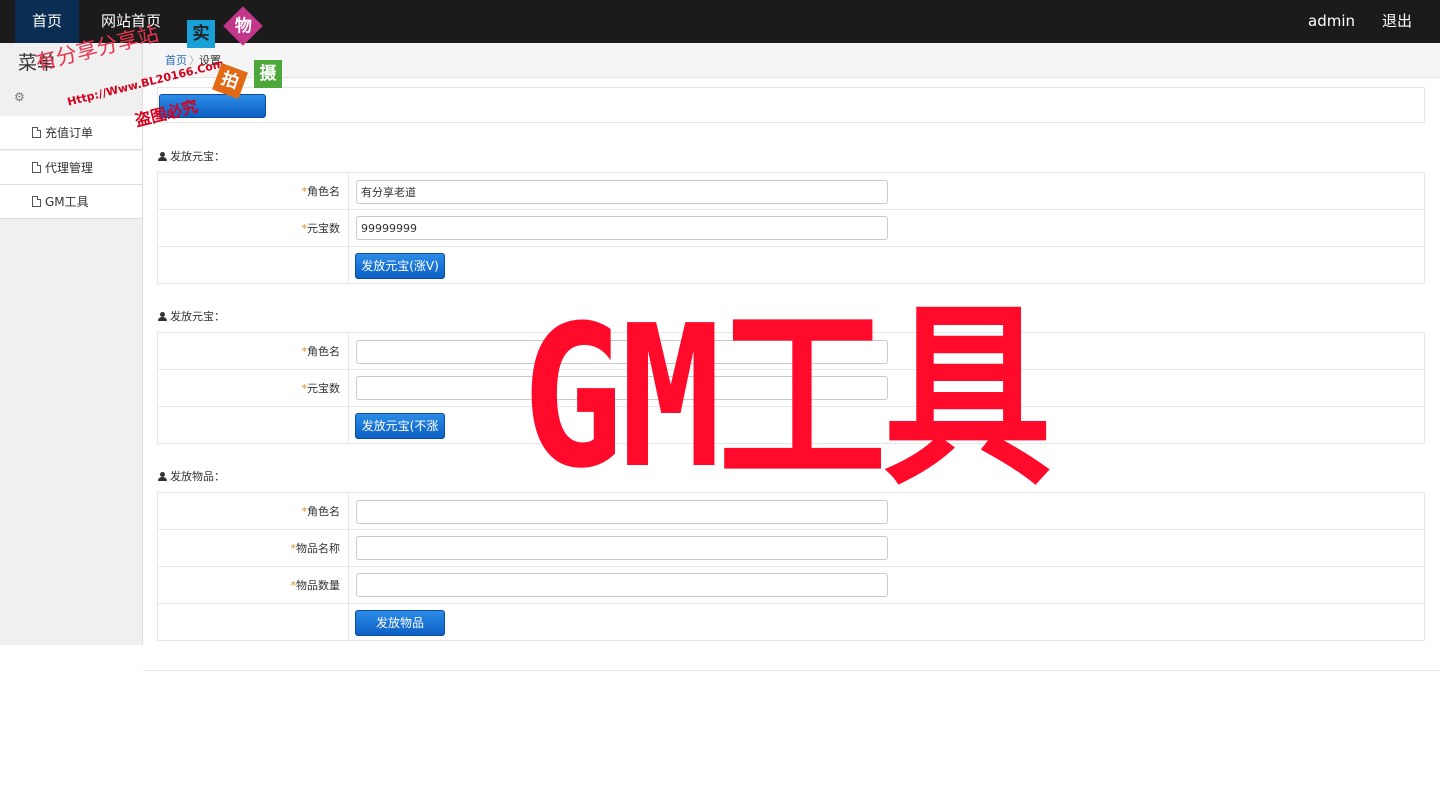  I want to click on nav-user-link: admin, so click(1331, 21).